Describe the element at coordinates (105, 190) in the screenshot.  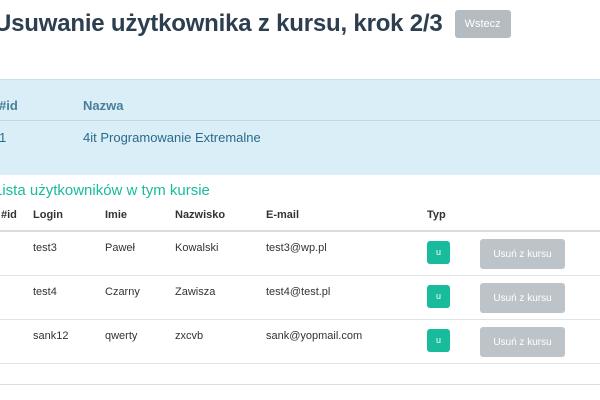
I see `users-list-title: Lista użytkowników w tym kursie` at that location.